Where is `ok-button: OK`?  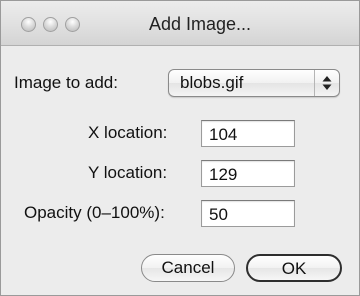 ok-button: OK is located at coordinates (294, 268).